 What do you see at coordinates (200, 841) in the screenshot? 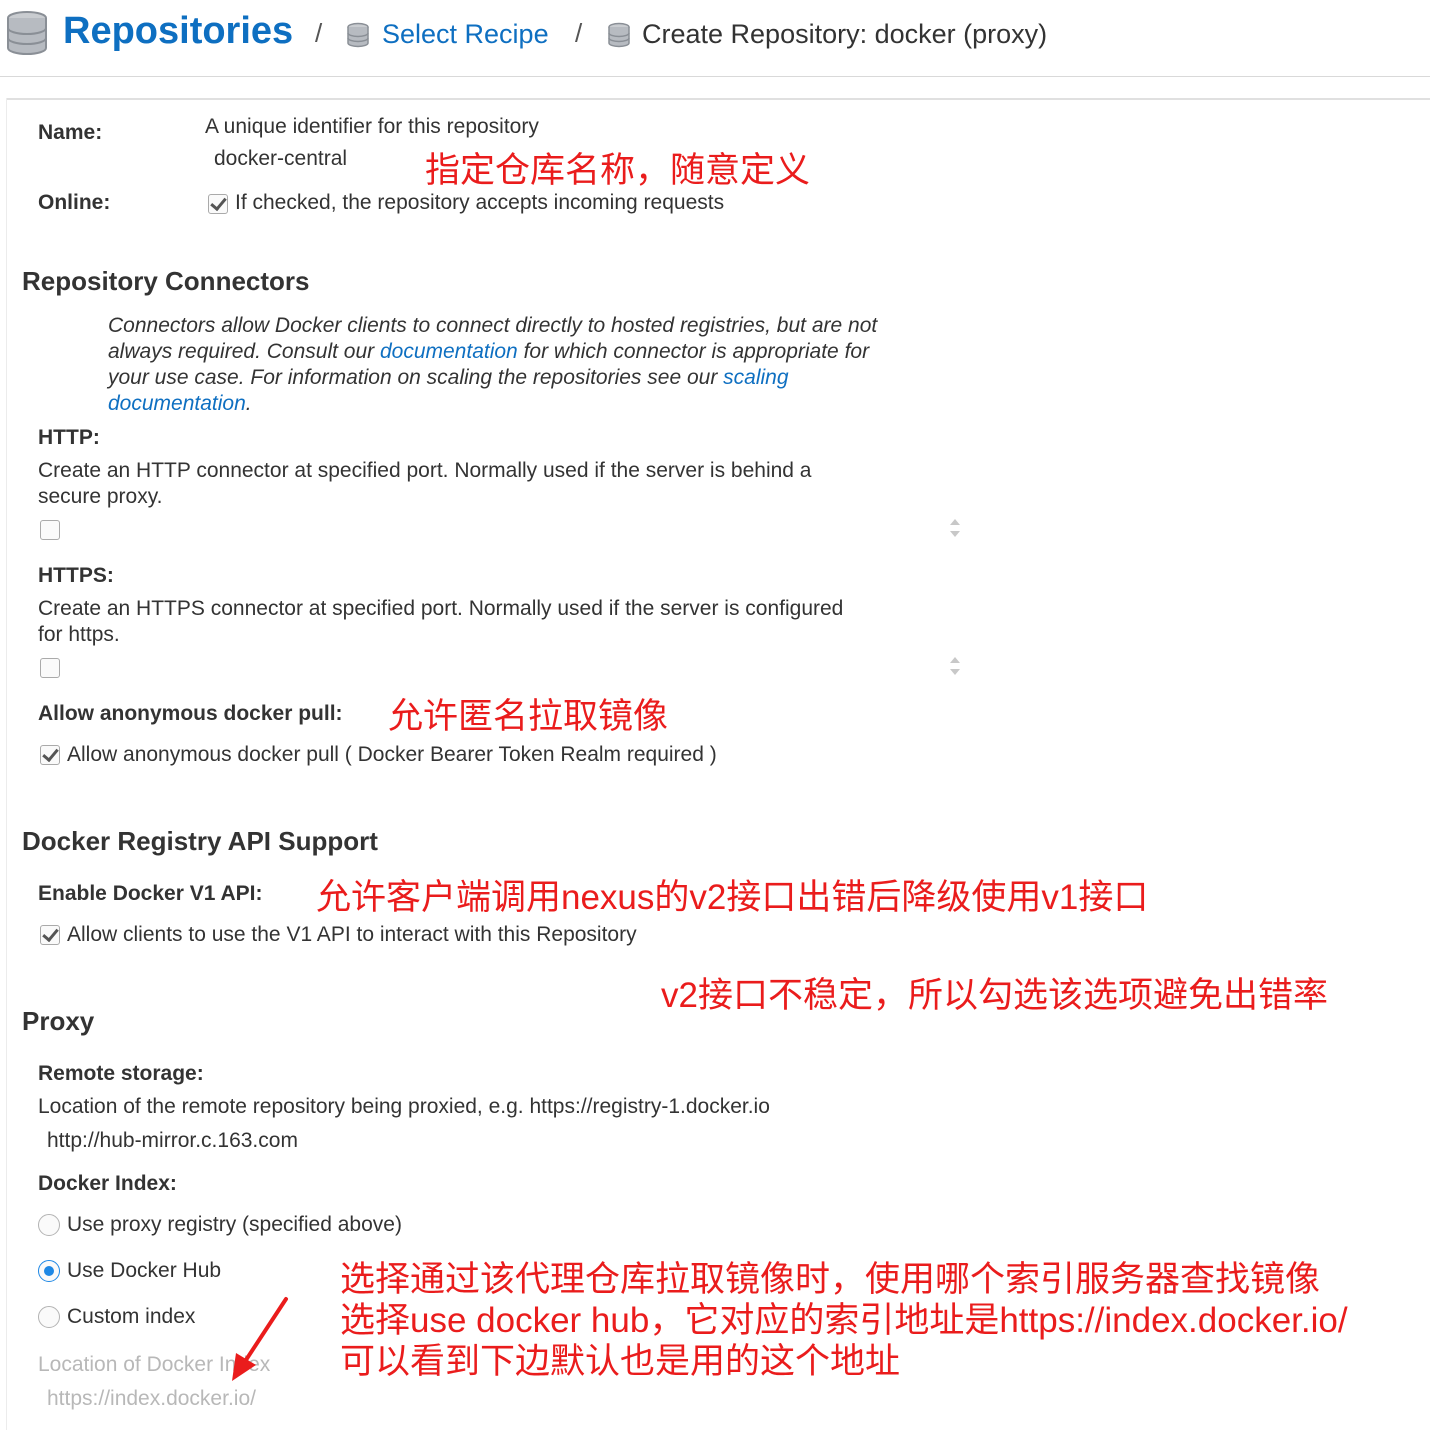
I see `api-support-heading: Docker Registry API Support` at bounding box center [200, 841].